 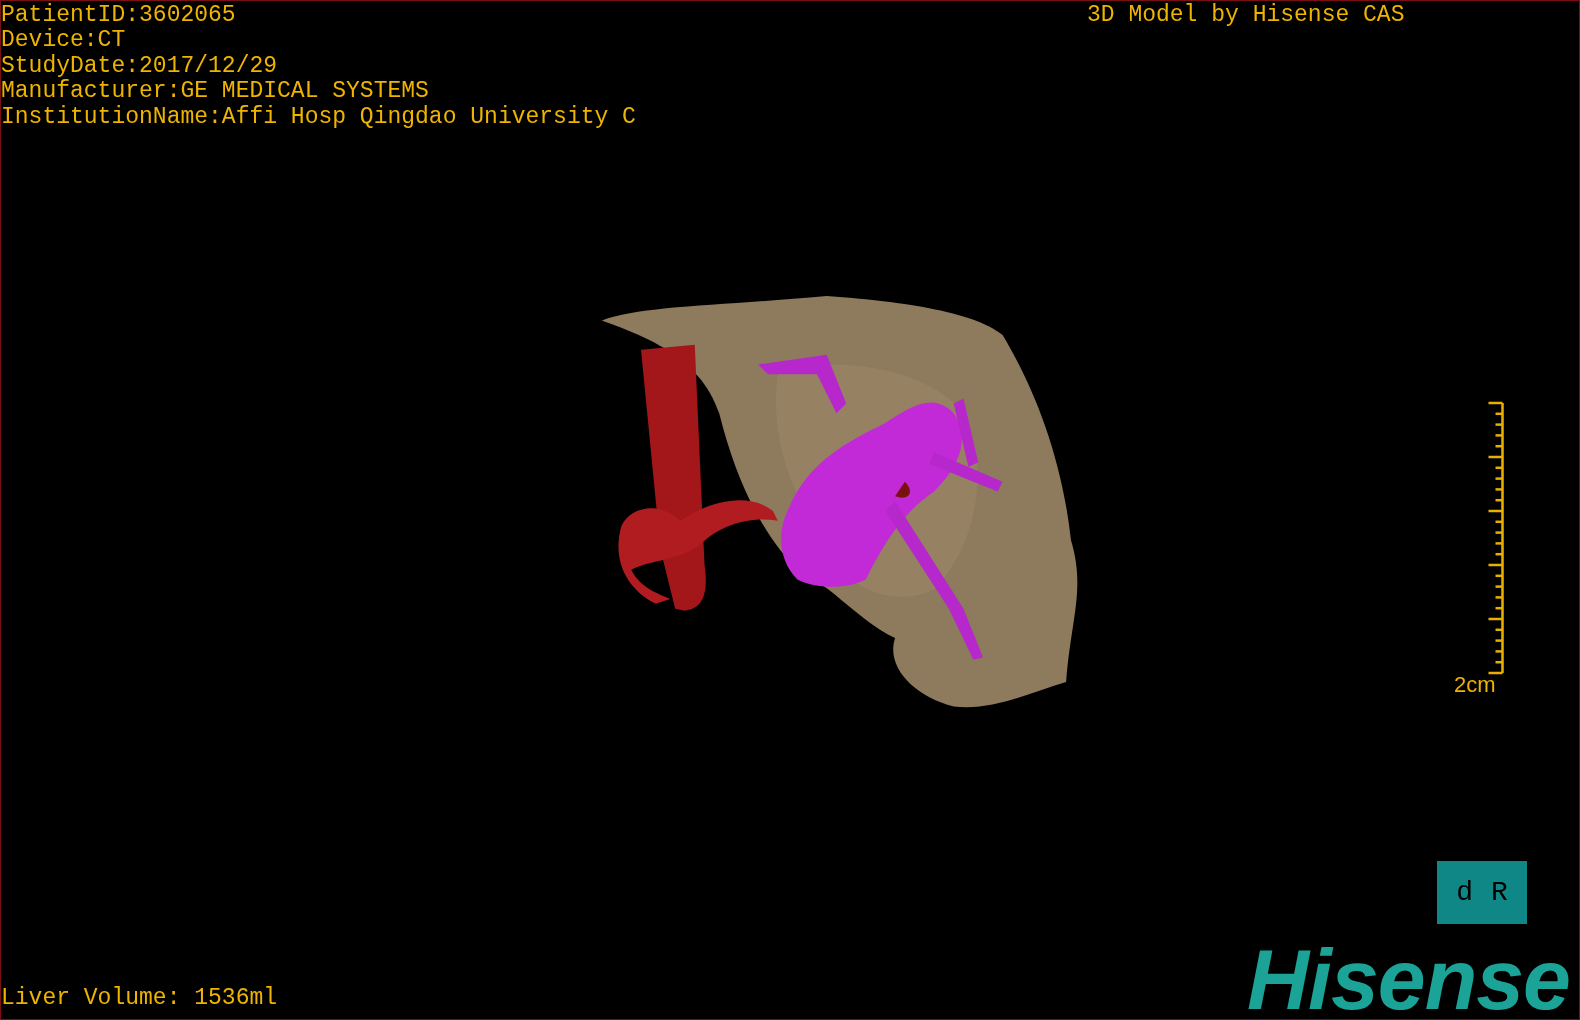 I want to click on study-info-line: Manufacturer:GE MEDICAL SYSTEMS, so click(x=215, y=92).